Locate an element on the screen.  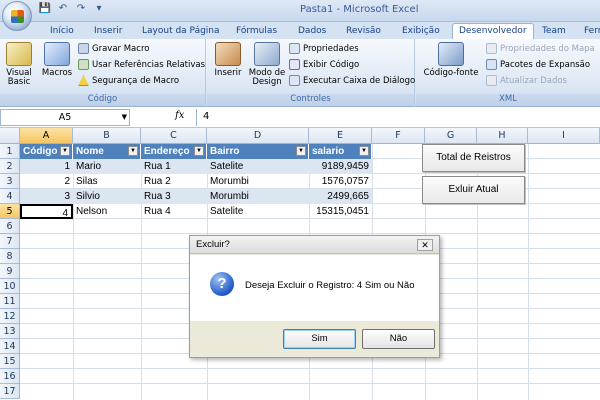
row-header: 3 is located at coordinates (10, 181).